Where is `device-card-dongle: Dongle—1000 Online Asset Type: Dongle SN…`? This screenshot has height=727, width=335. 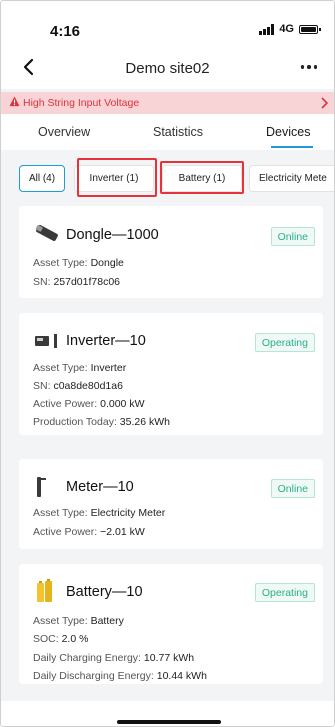 device-card-dongle: Dongle—1000 Online Asset Type: Dongle SN… is located at coordinates (171, 252).